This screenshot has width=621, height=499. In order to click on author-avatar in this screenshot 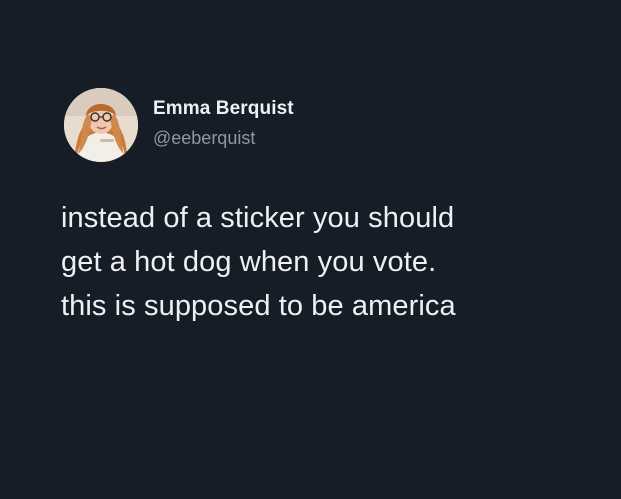, I will do `click(101, 125)`.